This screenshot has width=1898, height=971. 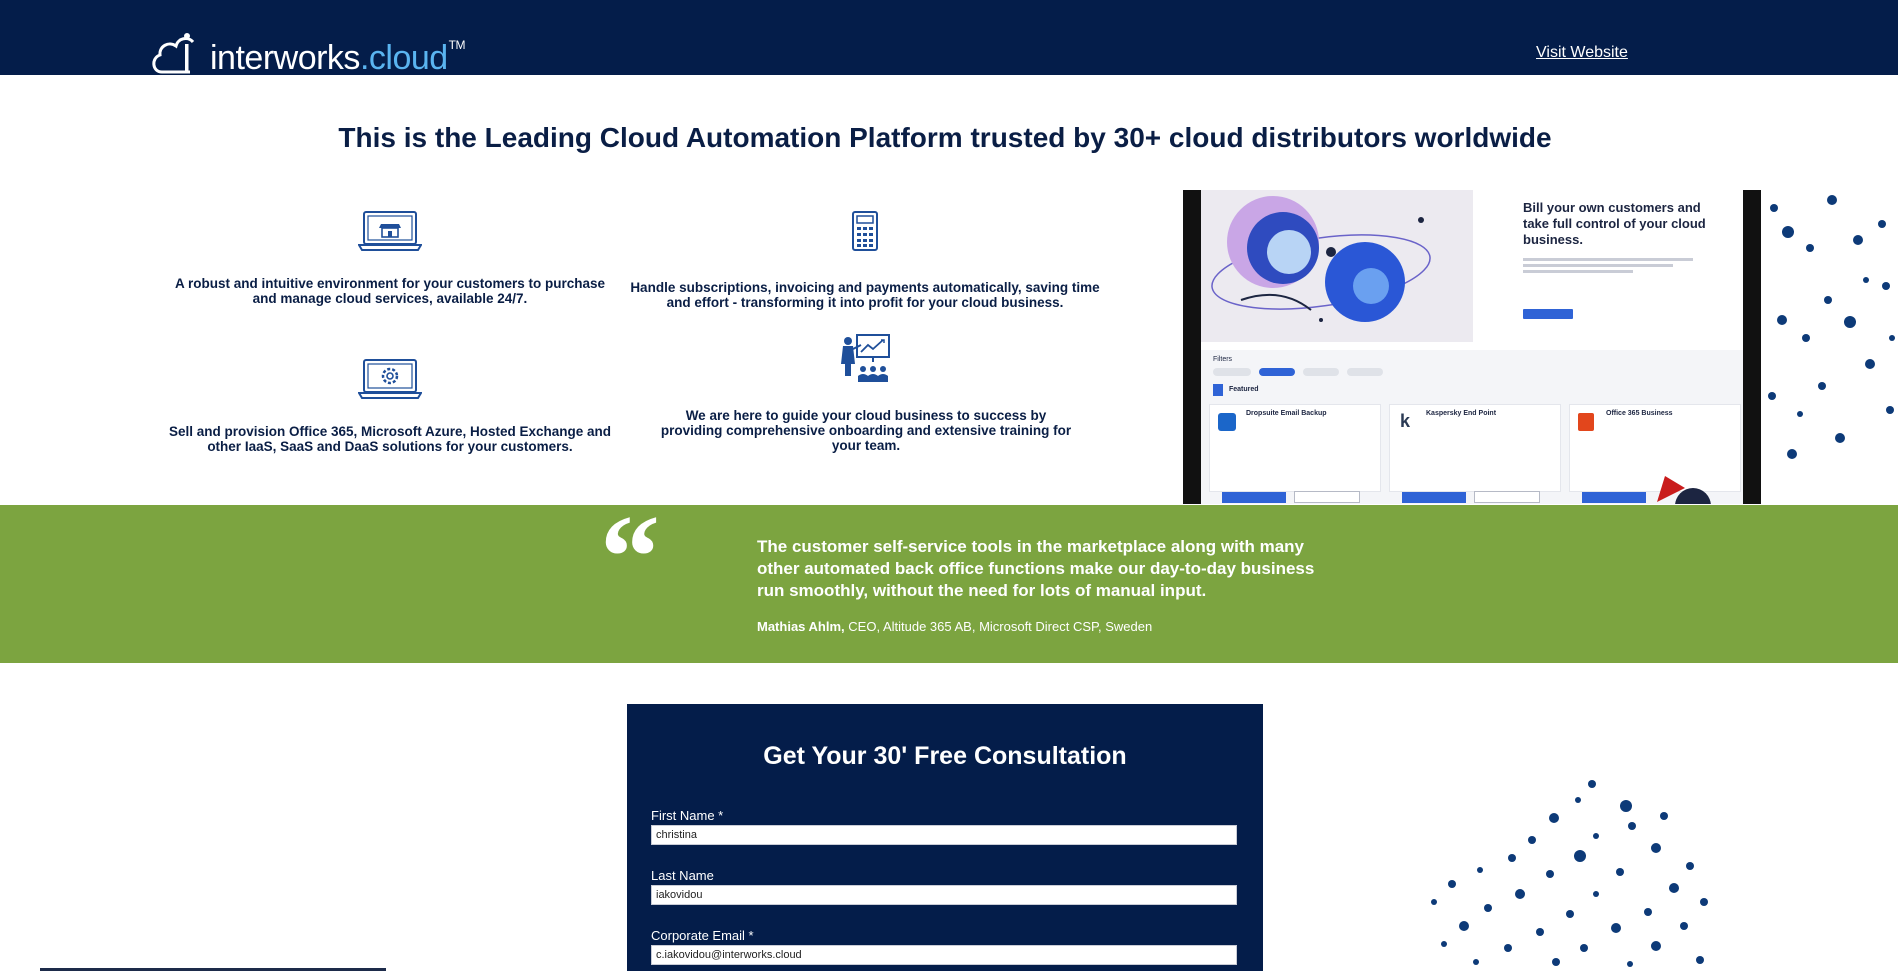 What do you see at coordinates (1831, 327) in the screenshot?
I see `decorative-stars-top` at bounding box center [1831, 327].